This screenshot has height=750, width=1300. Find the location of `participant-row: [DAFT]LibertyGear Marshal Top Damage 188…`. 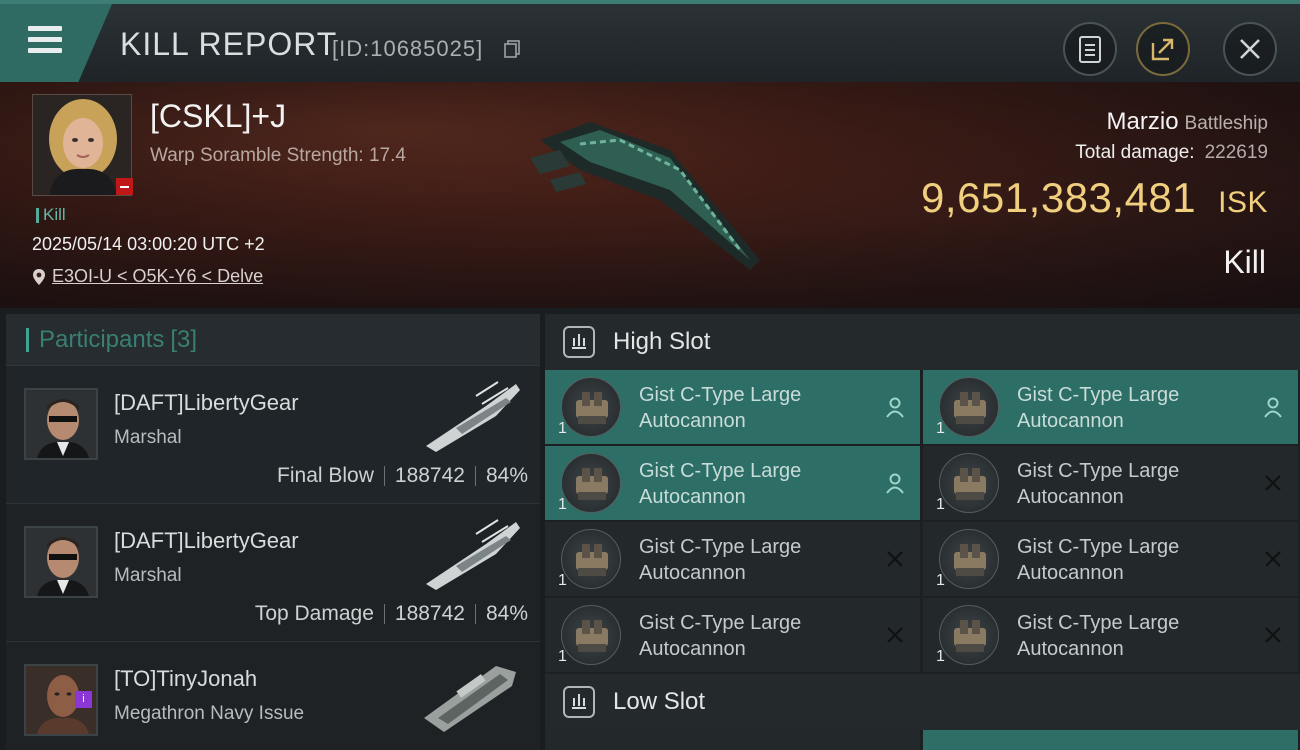

participant-row: [DAFT]LibertyGear Marshal Top Damage 188… is located at coordinates (273, 573).